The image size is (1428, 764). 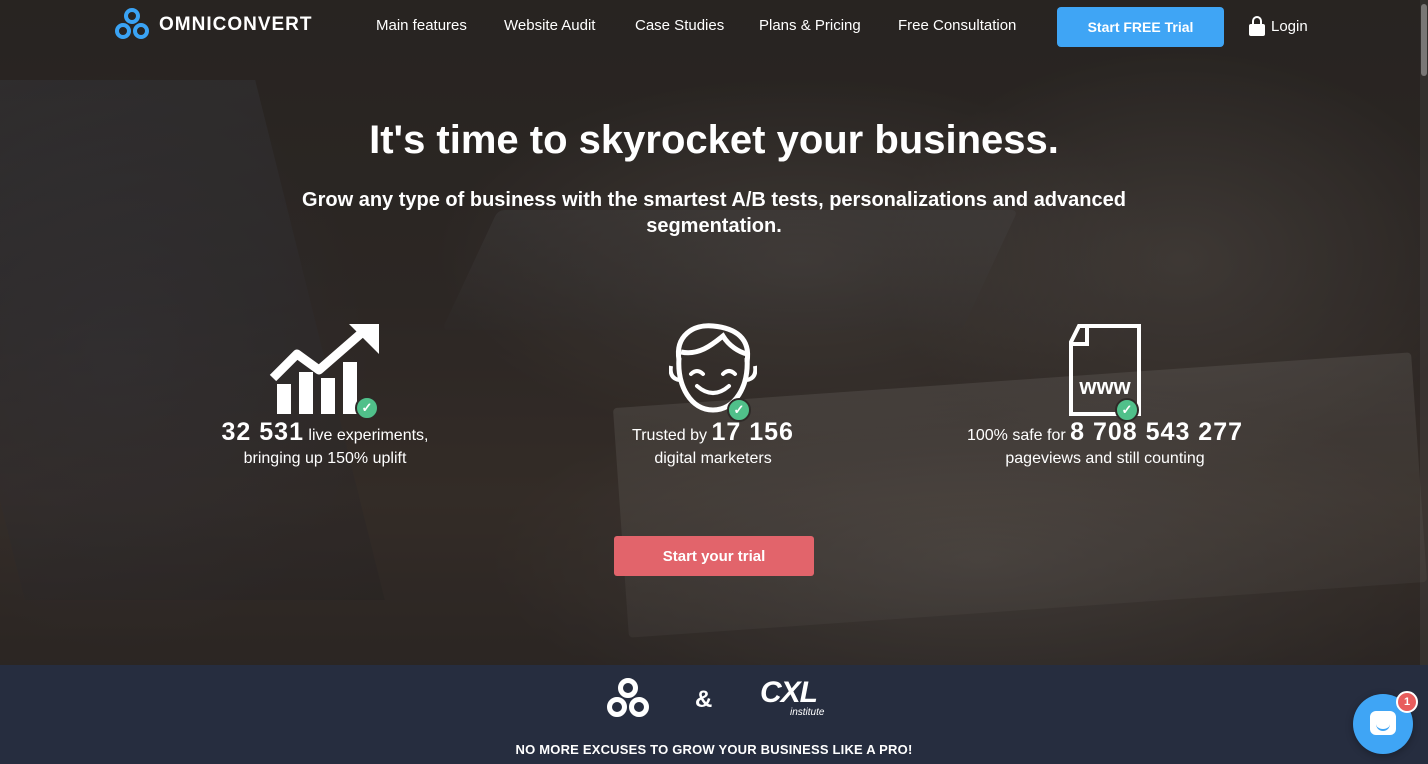 What do you see at coordinates (704, 699) in the screenshot?
I see `partner-ampersand: &` at bounding box center [704, 699].